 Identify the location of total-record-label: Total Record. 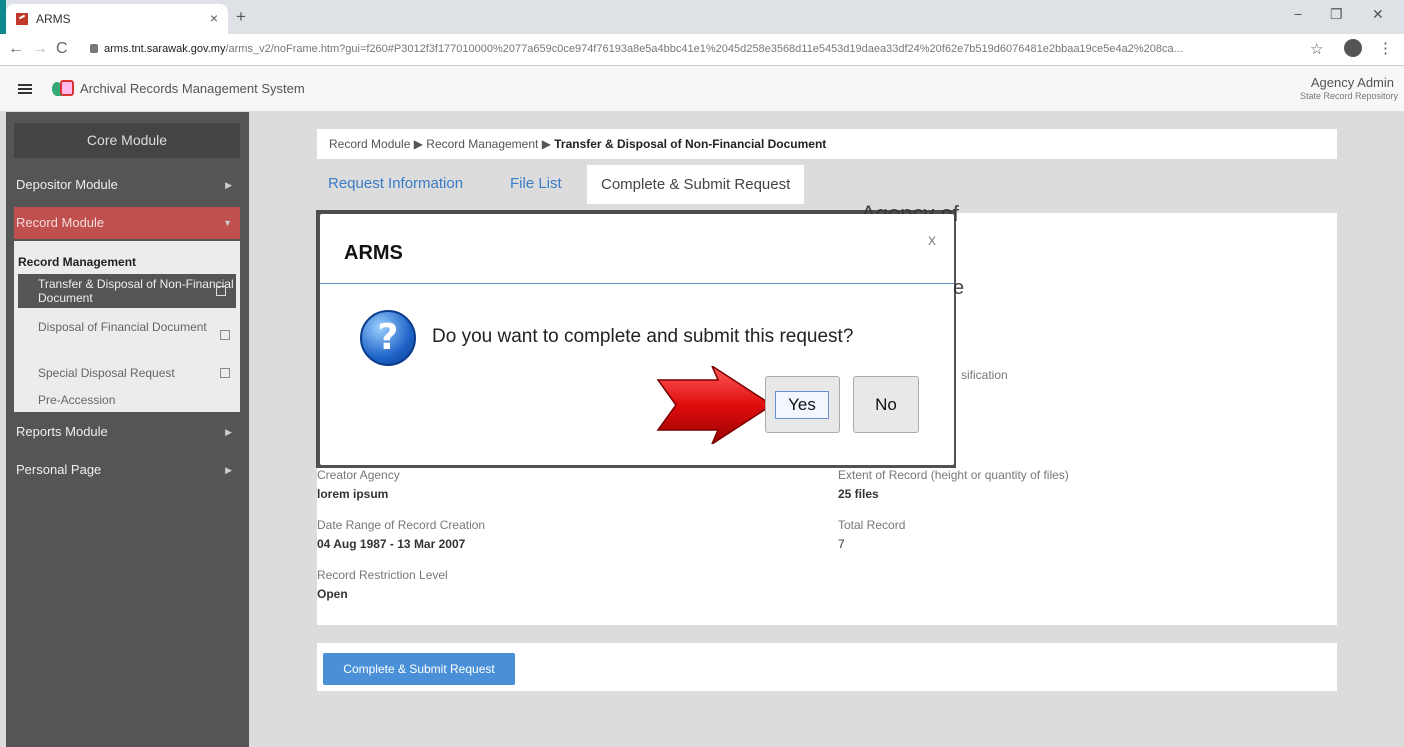
(872, 525).